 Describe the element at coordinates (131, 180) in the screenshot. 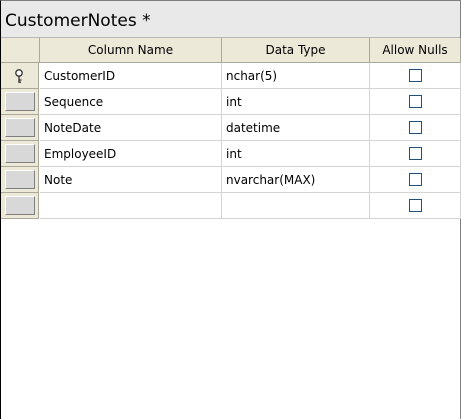

I see `column-name-cell: Note` at that location.